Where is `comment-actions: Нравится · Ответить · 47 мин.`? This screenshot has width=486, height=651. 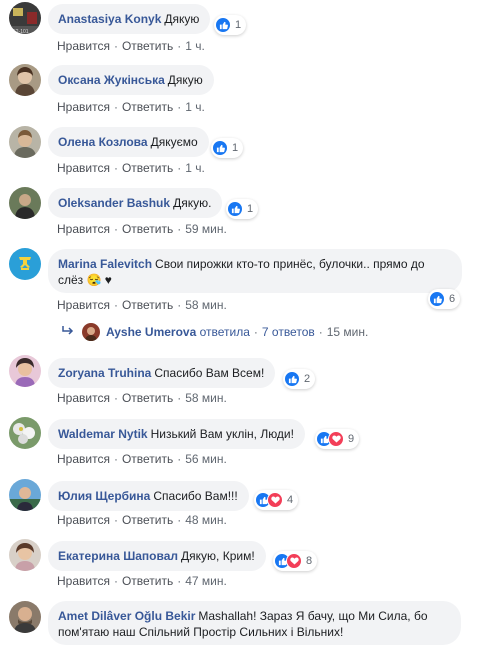 comment-actions: Нравится · Ответить · 47 мин. is located at coordinates (142, 581).